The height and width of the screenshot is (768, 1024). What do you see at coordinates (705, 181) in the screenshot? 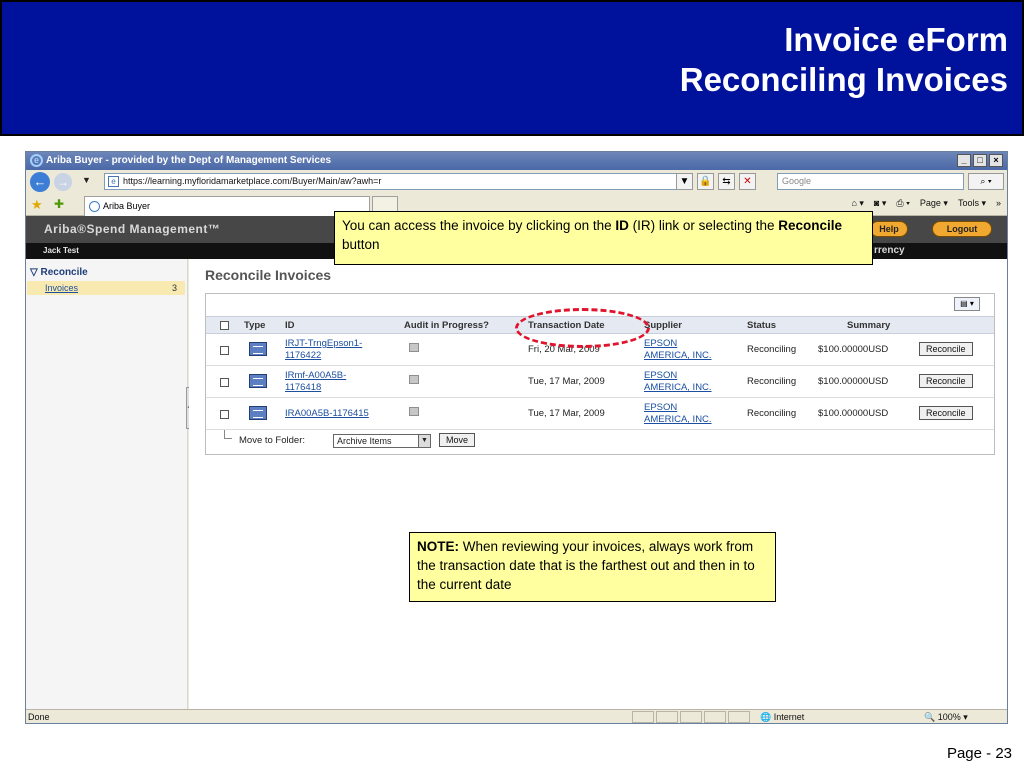
I see `lock-icon: 🔒` at bounding box center [705, 181].